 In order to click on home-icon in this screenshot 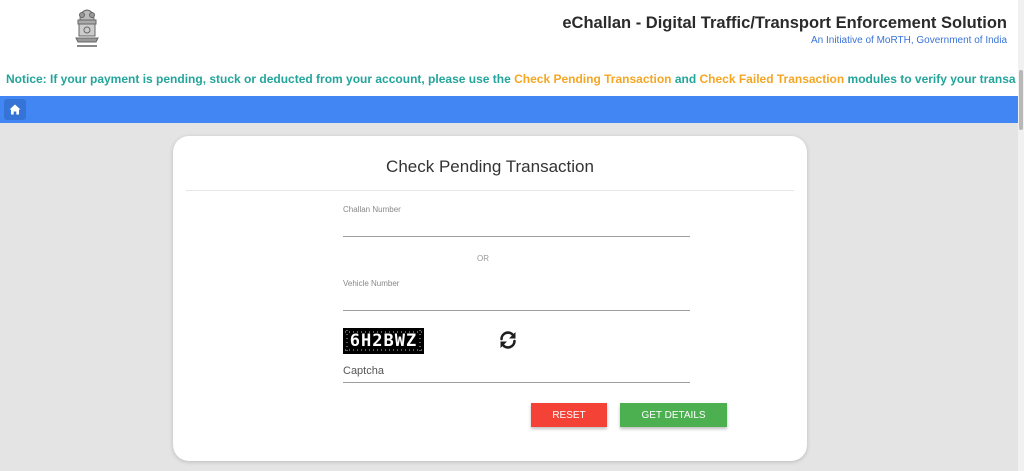, I will do `click(15, 109)`.